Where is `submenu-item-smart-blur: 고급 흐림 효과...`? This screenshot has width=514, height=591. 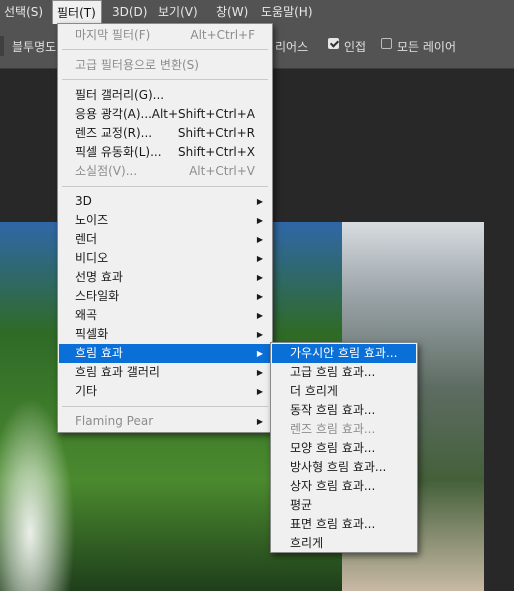
submenu-item-smart-blur: 고급 흐림 효과... is located at coordinates (344, 372).